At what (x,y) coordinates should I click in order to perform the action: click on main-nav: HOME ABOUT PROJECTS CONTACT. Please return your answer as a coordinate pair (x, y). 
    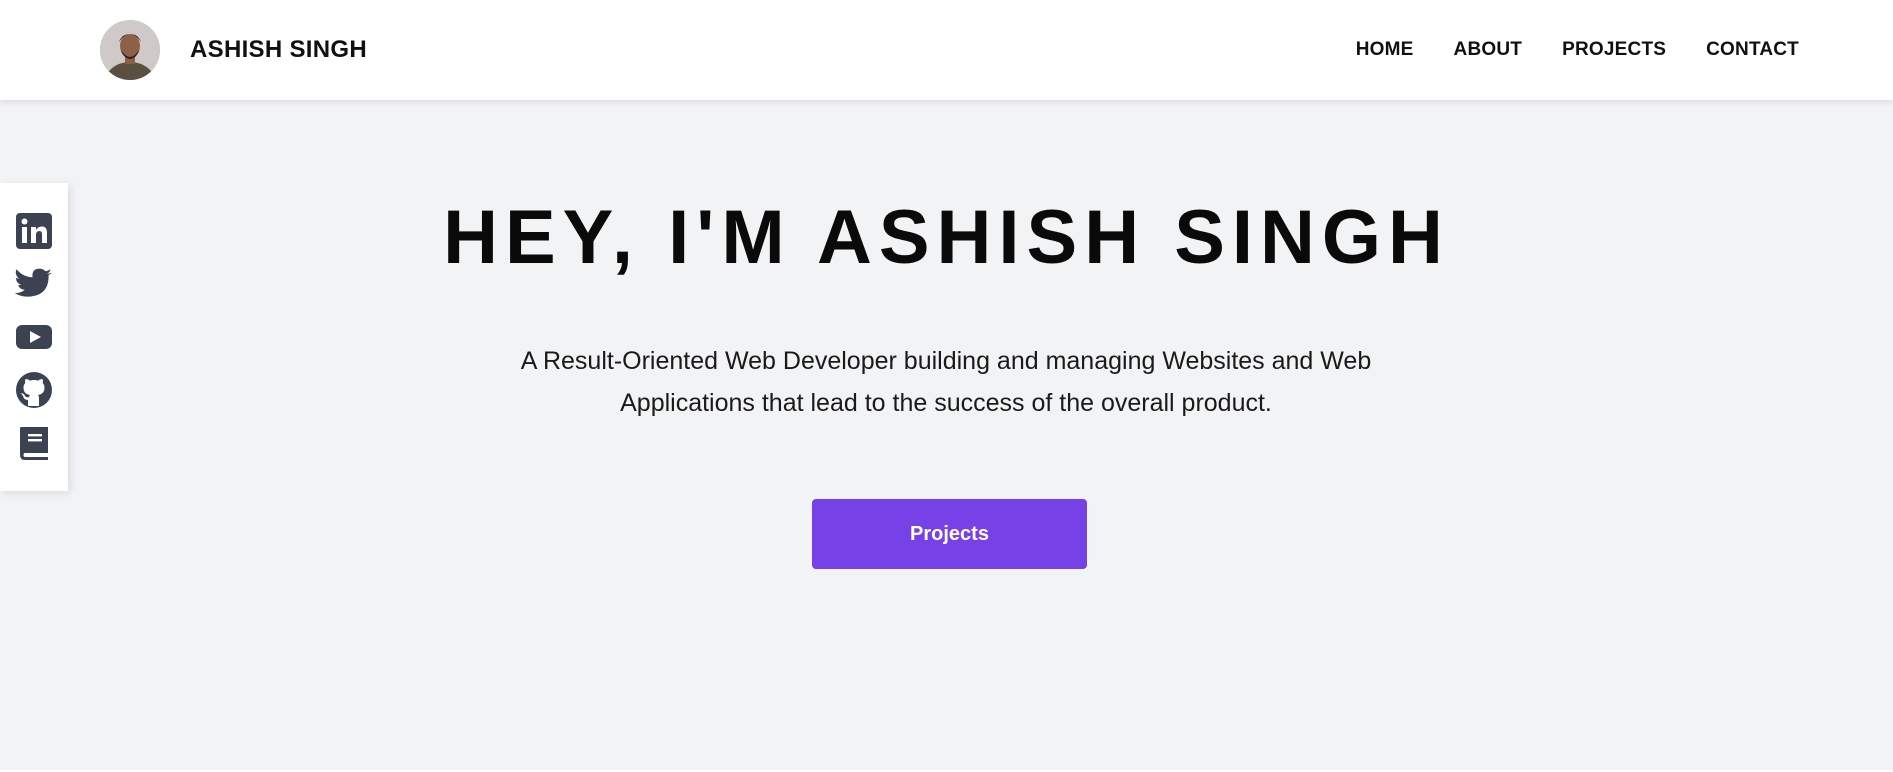
    Looking at the image, I should click on (1577, 50).